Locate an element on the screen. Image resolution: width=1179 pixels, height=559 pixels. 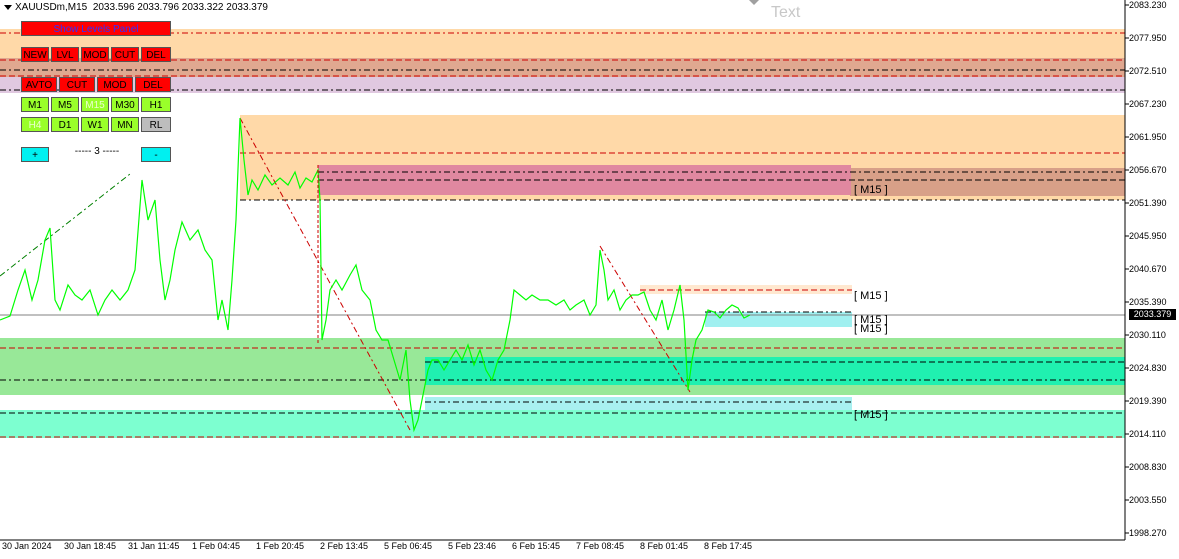
price-tick-label: 2072.510 is located at coordinates (1148, 71).